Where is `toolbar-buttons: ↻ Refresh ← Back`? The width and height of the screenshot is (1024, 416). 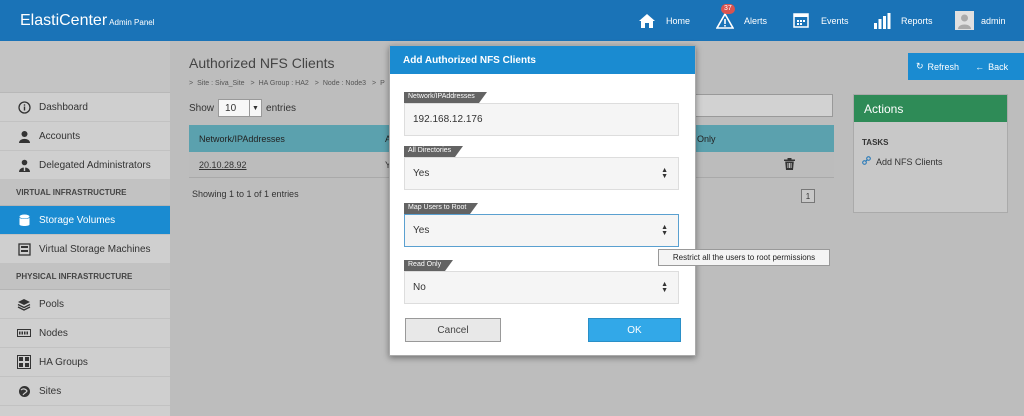 toolbar-buttons: ↻ Refresh ← Back is located at coordinates (966, 66).